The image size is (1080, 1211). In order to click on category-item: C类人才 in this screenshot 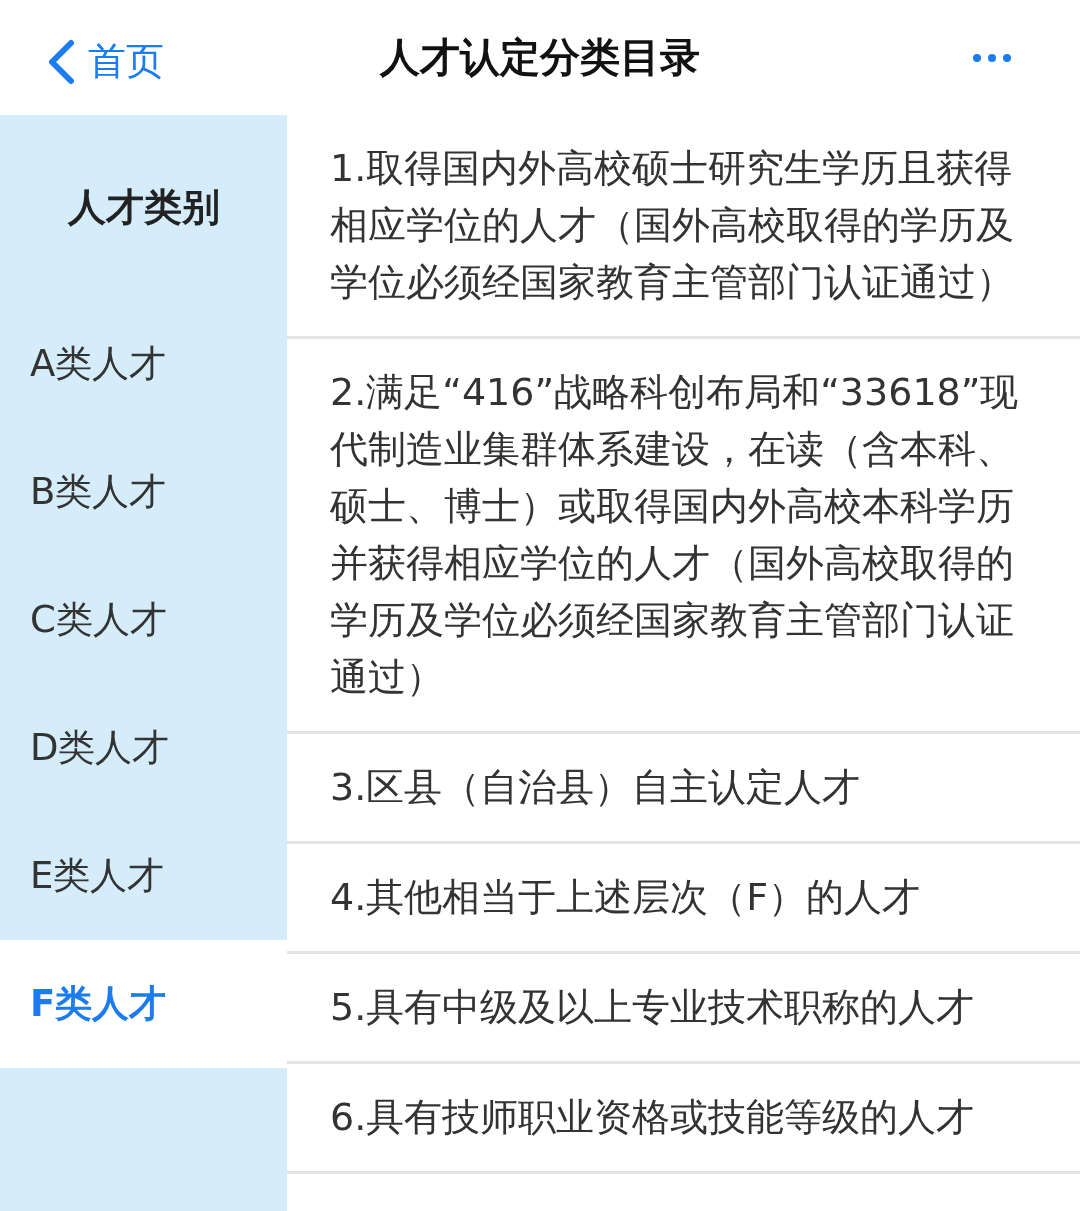, I will do `click(143, 620)`.